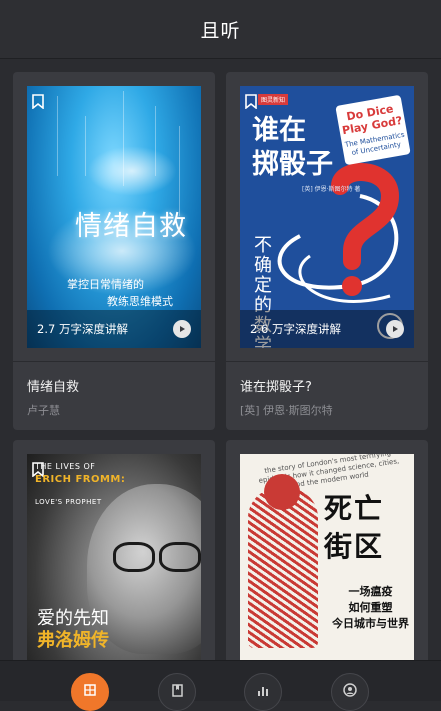 The image size is (441, 711). I want to click on series-badge: 图灵新知, so click(273, 99).